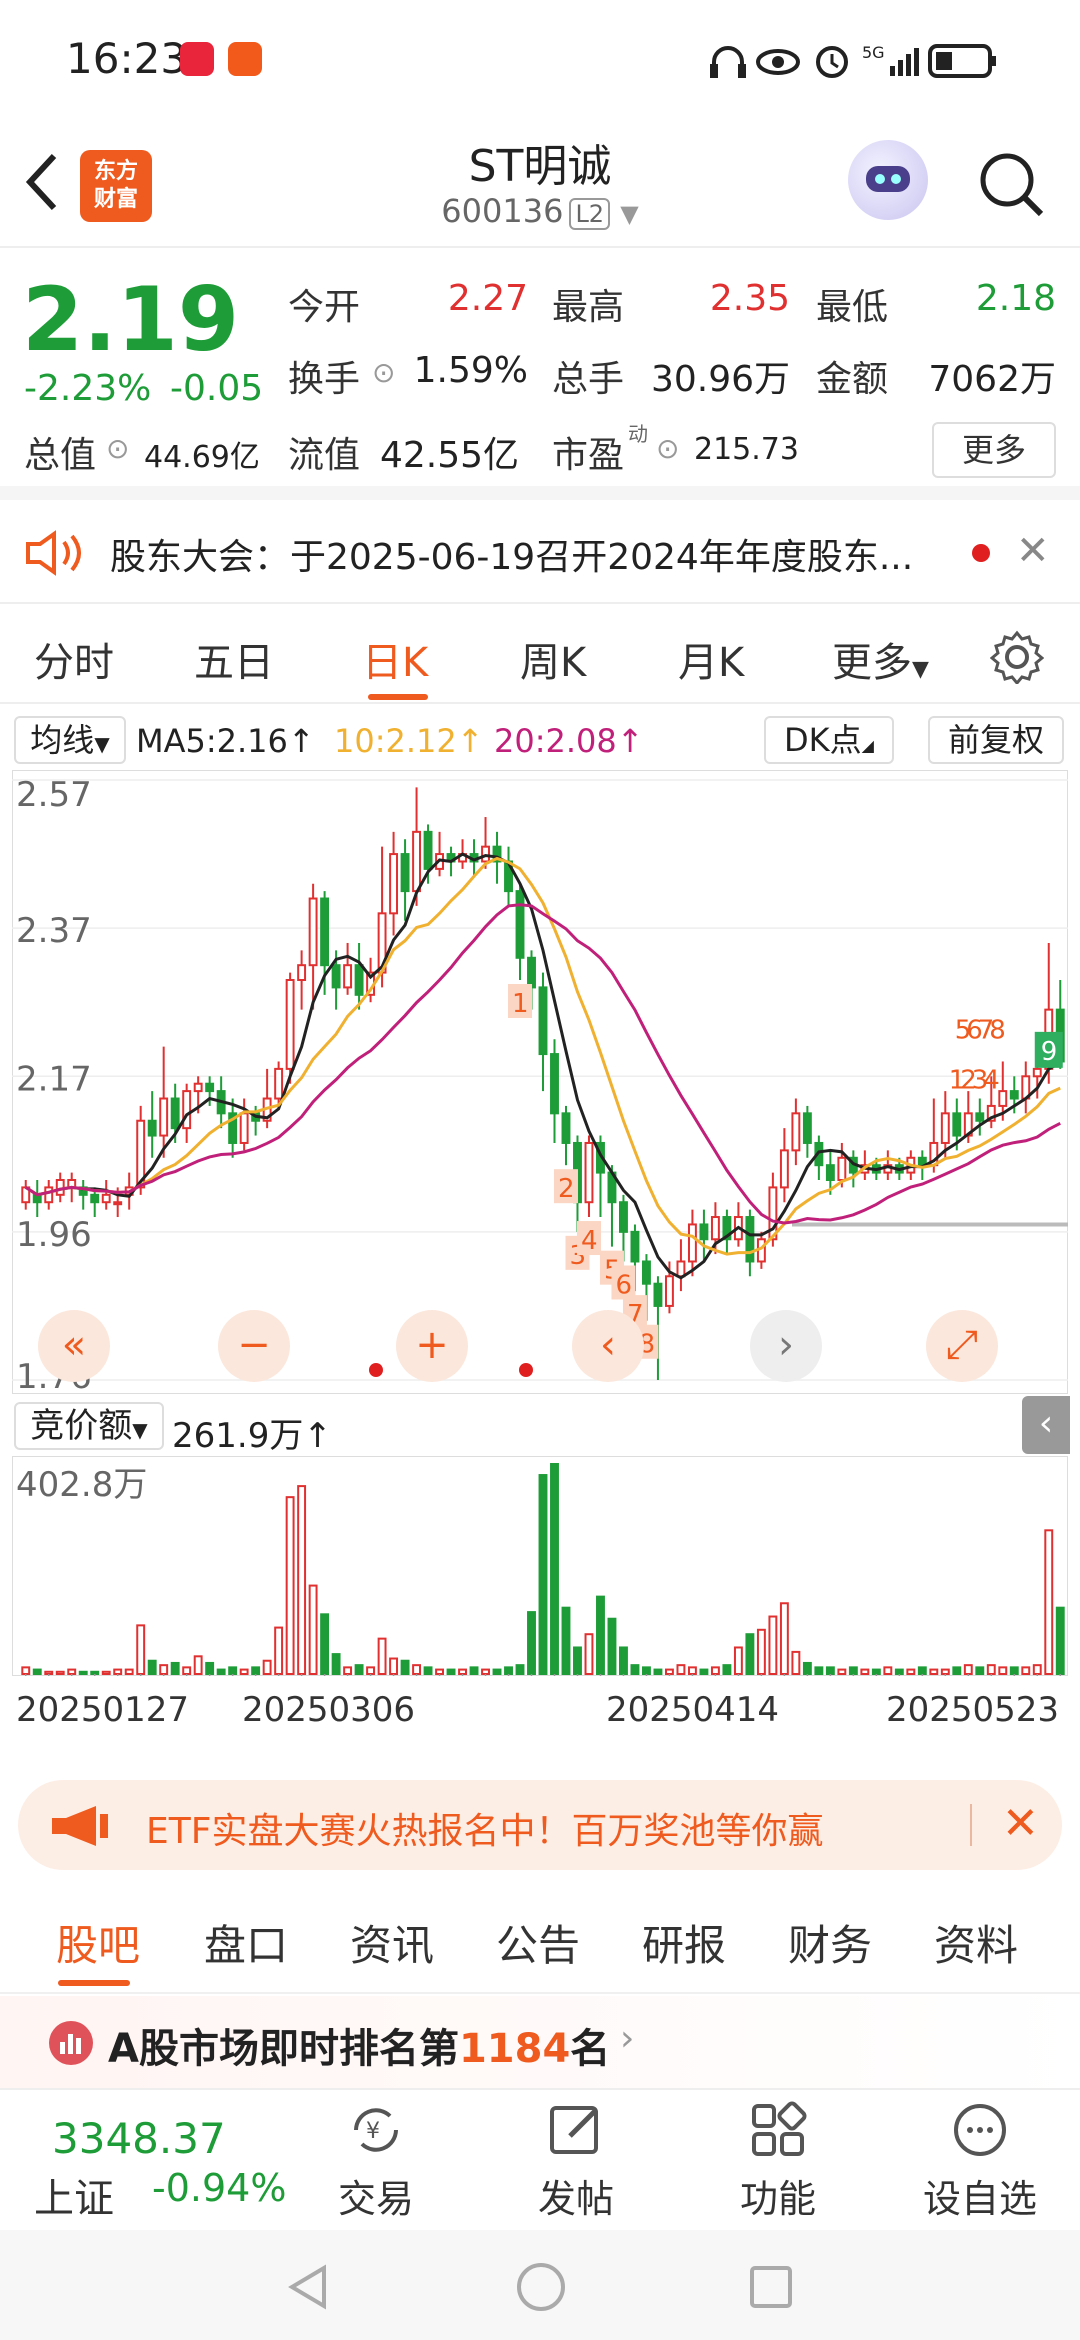 The height and width of the screenshot is (2340, 1080). What do you see at coordinates (575, 2199) in the screenshot?
I see `nav-label: 发帖` at bounding box center [575, 2199].